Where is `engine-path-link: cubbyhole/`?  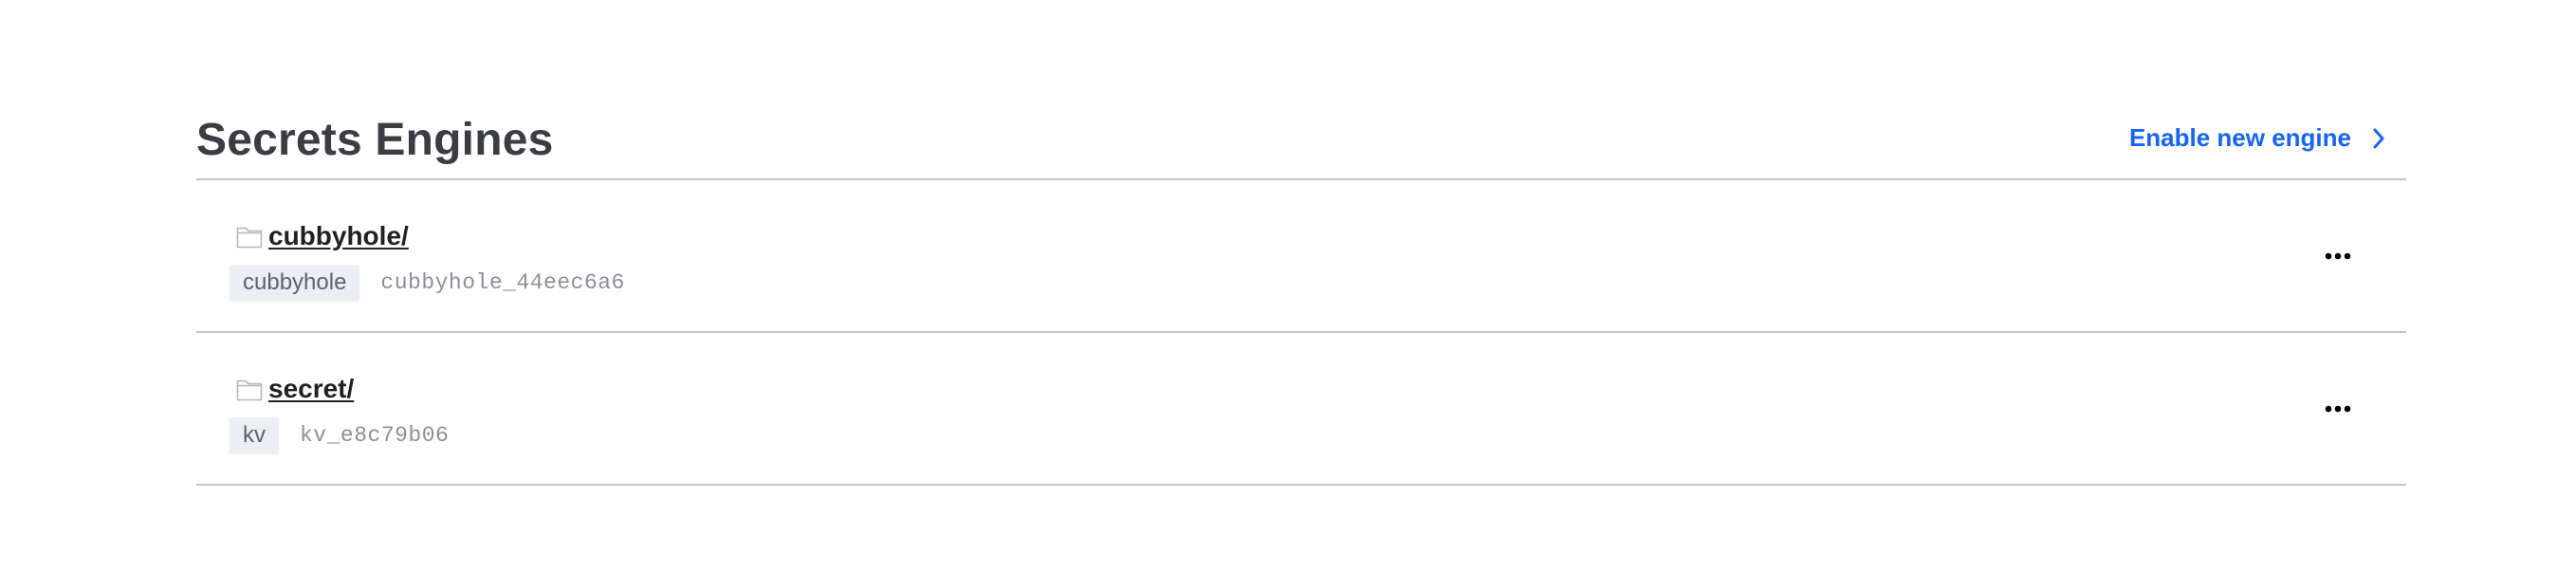 engine-path-link: cubbyhole/ is located at coordinates (338, 236).